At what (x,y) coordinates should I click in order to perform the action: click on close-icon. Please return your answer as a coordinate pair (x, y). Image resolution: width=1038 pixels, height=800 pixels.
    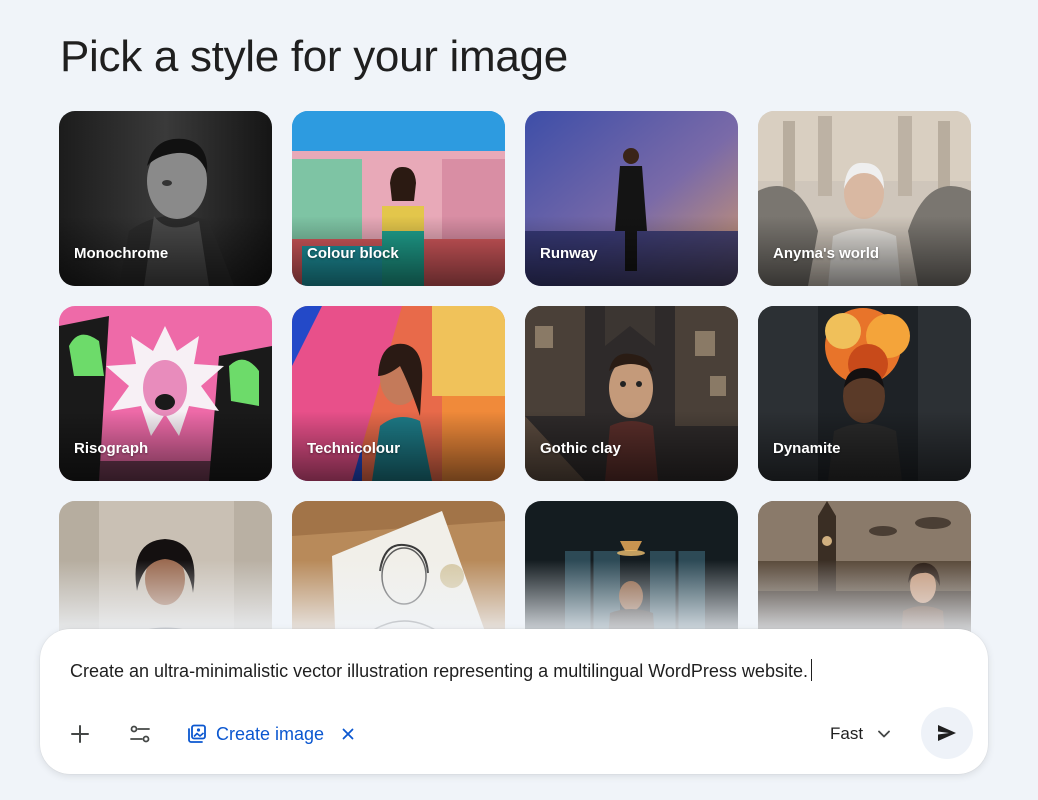
    Looking at the image, I should click on (348, 733).